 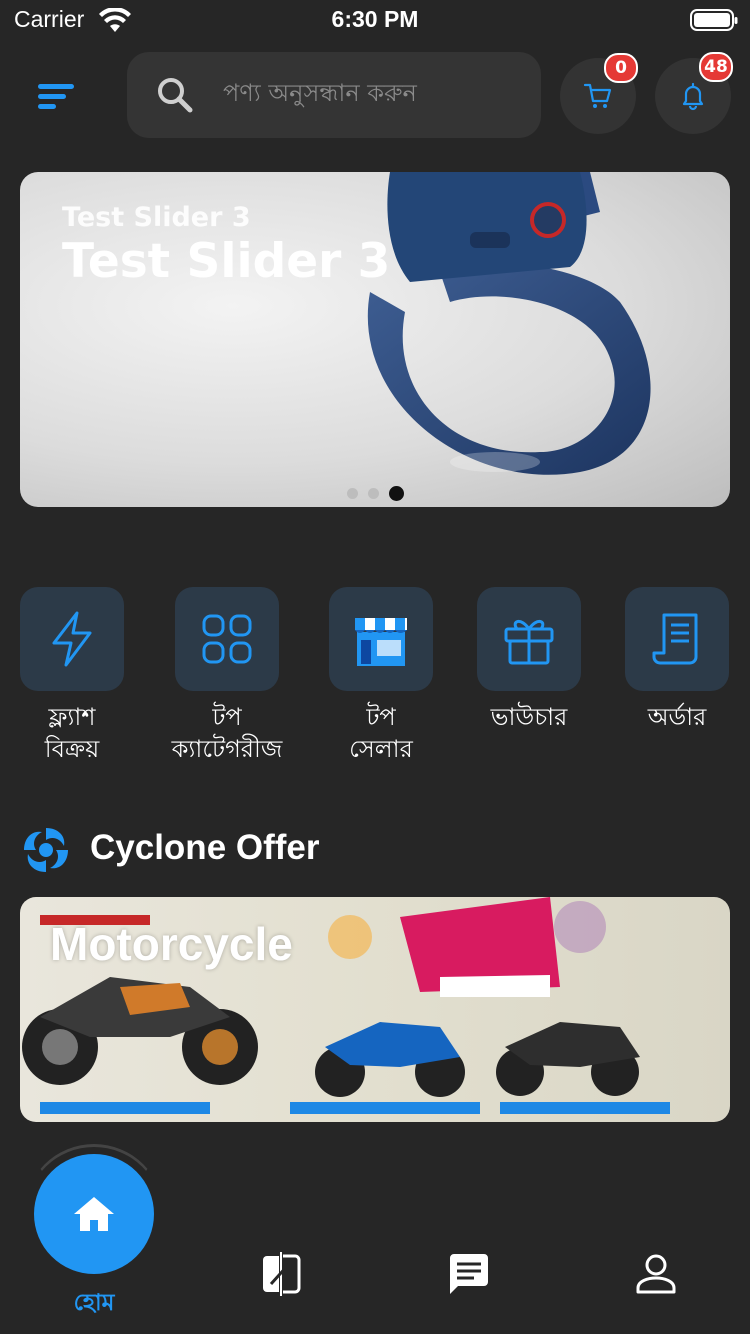 I want to click on receipt-icon, so click(x=675, y=639).